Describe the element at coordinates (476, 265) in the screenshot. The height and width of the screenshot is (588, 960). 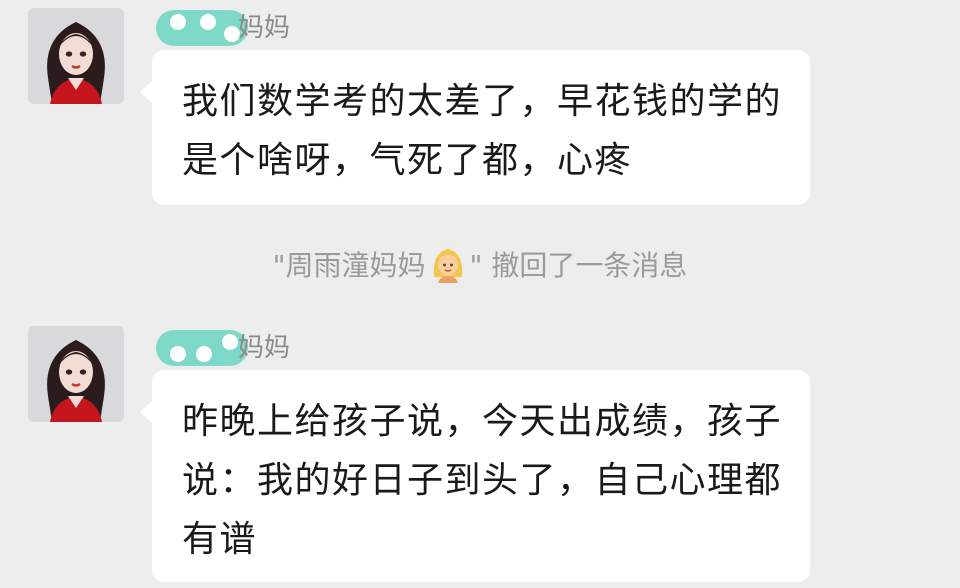
I see `quote-close: "` at that location.